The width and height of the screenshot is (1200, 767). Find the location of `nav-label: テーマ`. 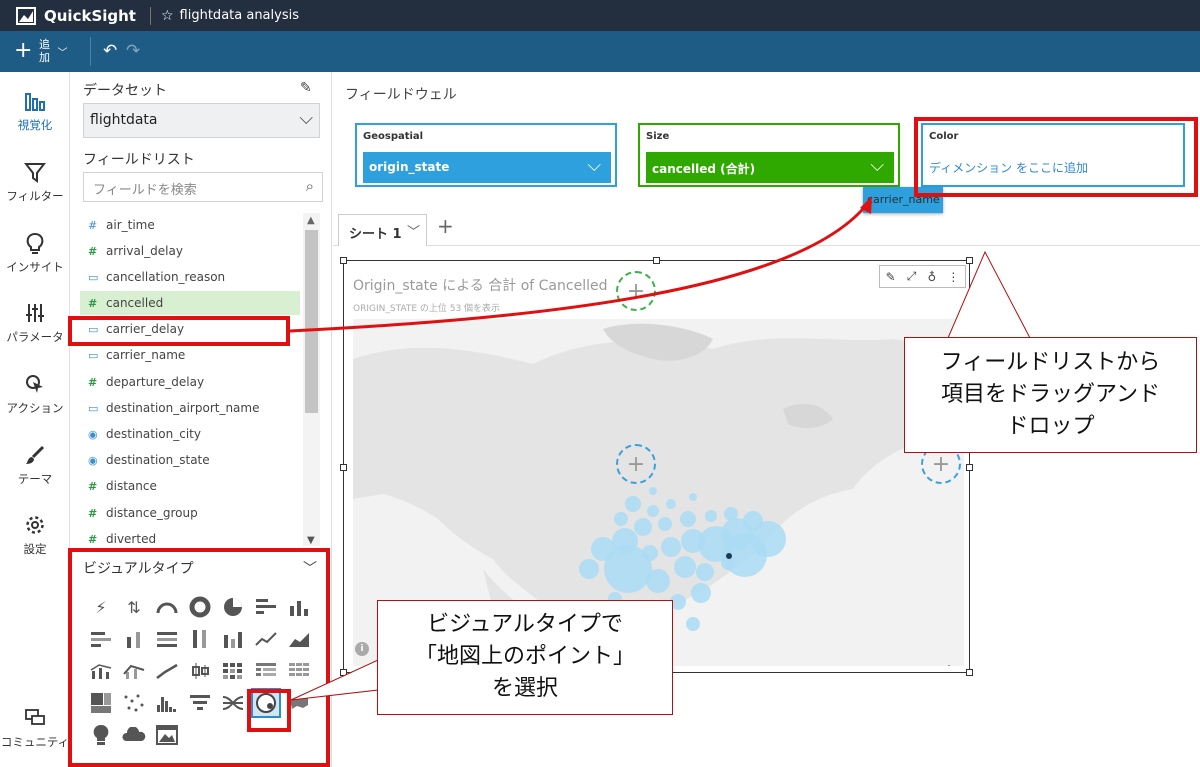

nav-label: テーマ is located at coordinates (35, 479).